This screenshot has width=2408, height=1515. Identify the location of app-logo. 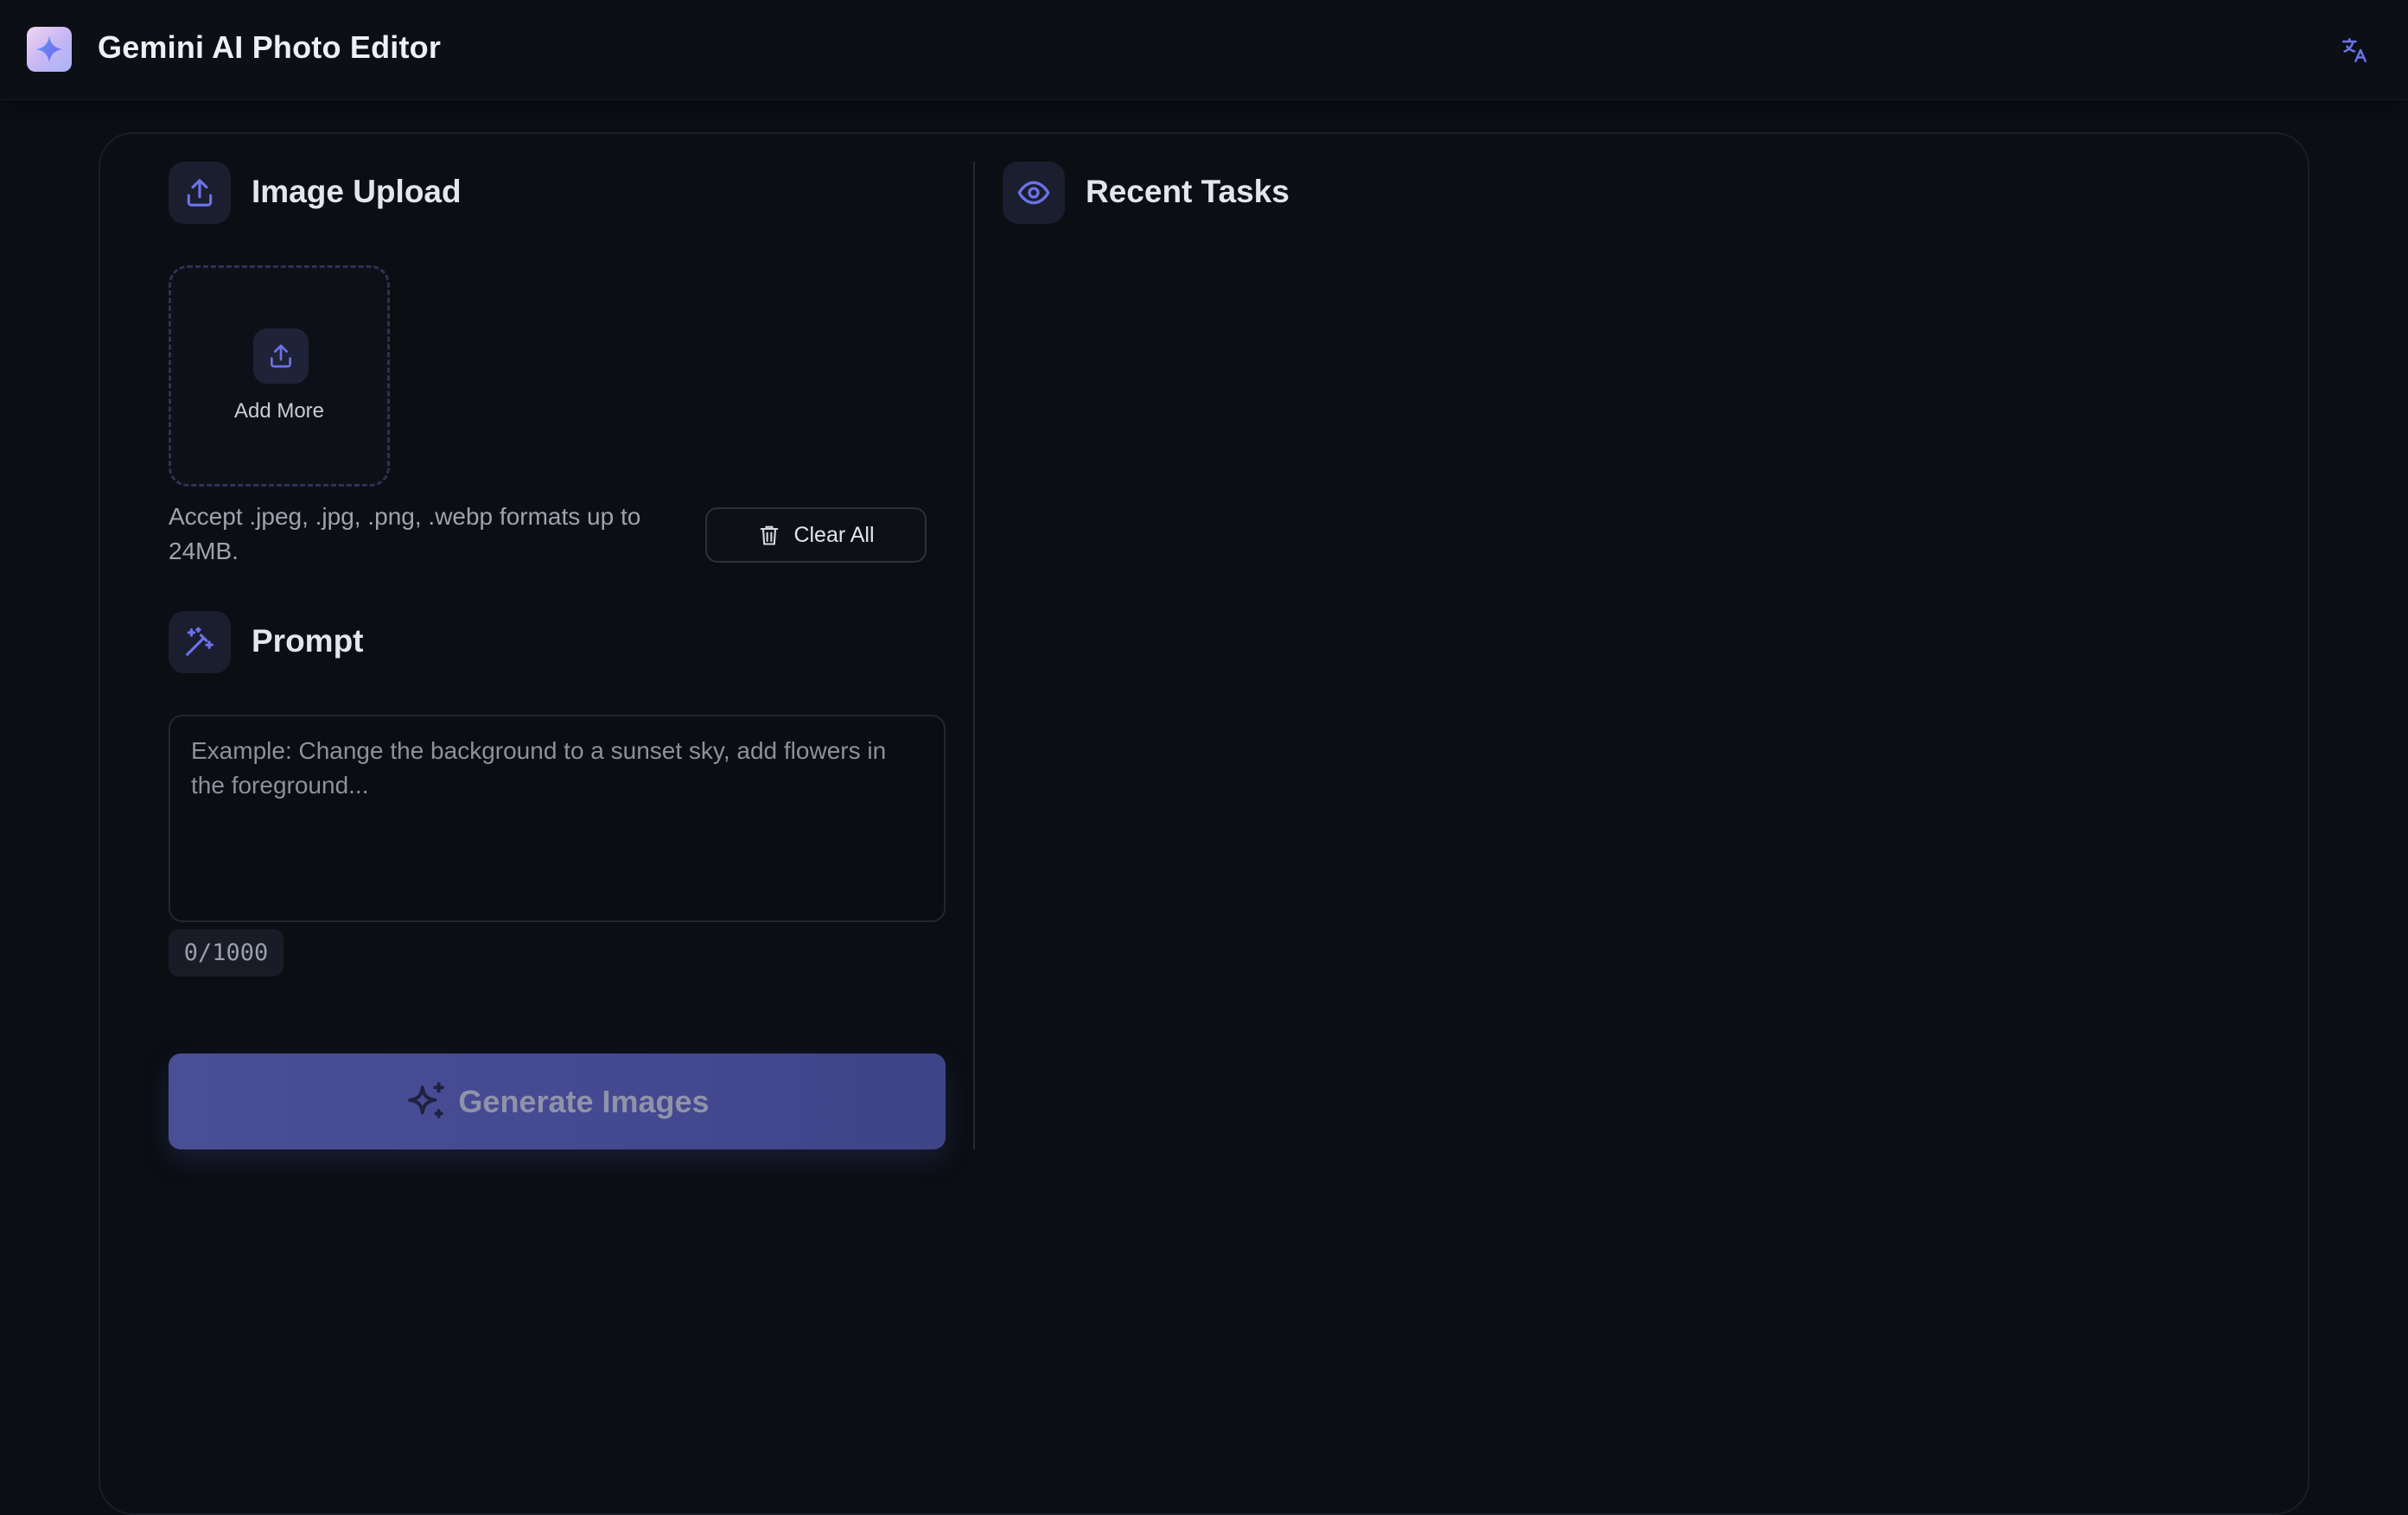
(49, 49).